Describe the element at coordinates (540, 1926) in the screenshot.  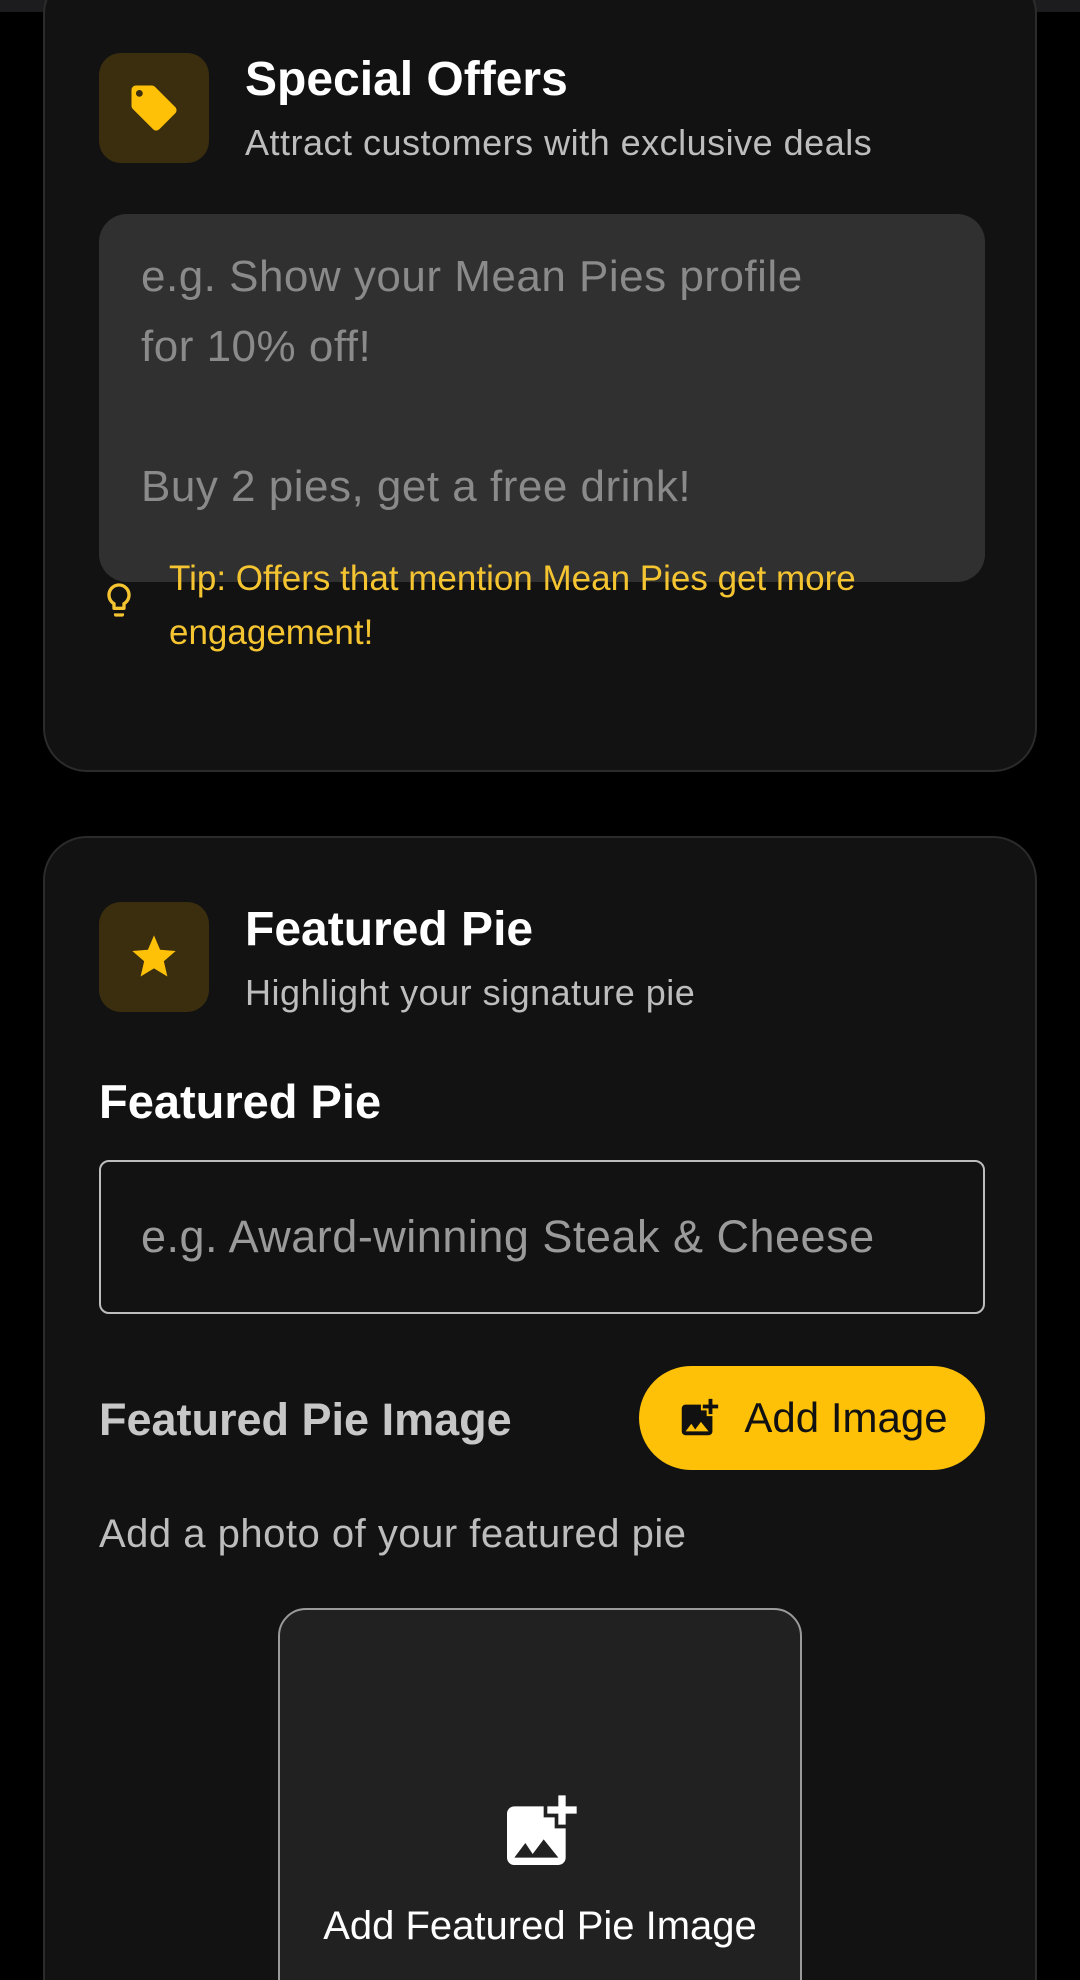
I see `image-dropzone-label: Add Featured Pie Image` at that location.